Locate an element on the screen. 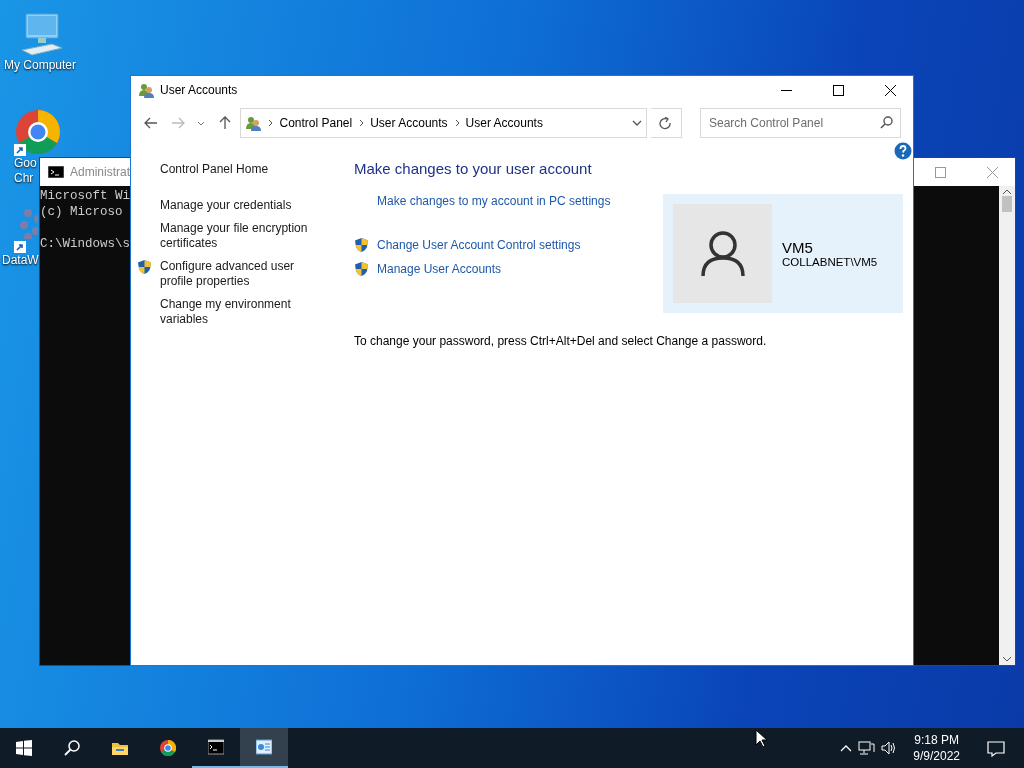 The height and width of the screenshot is (768, 1024). volume-icon is located at coordinates (889, 748).